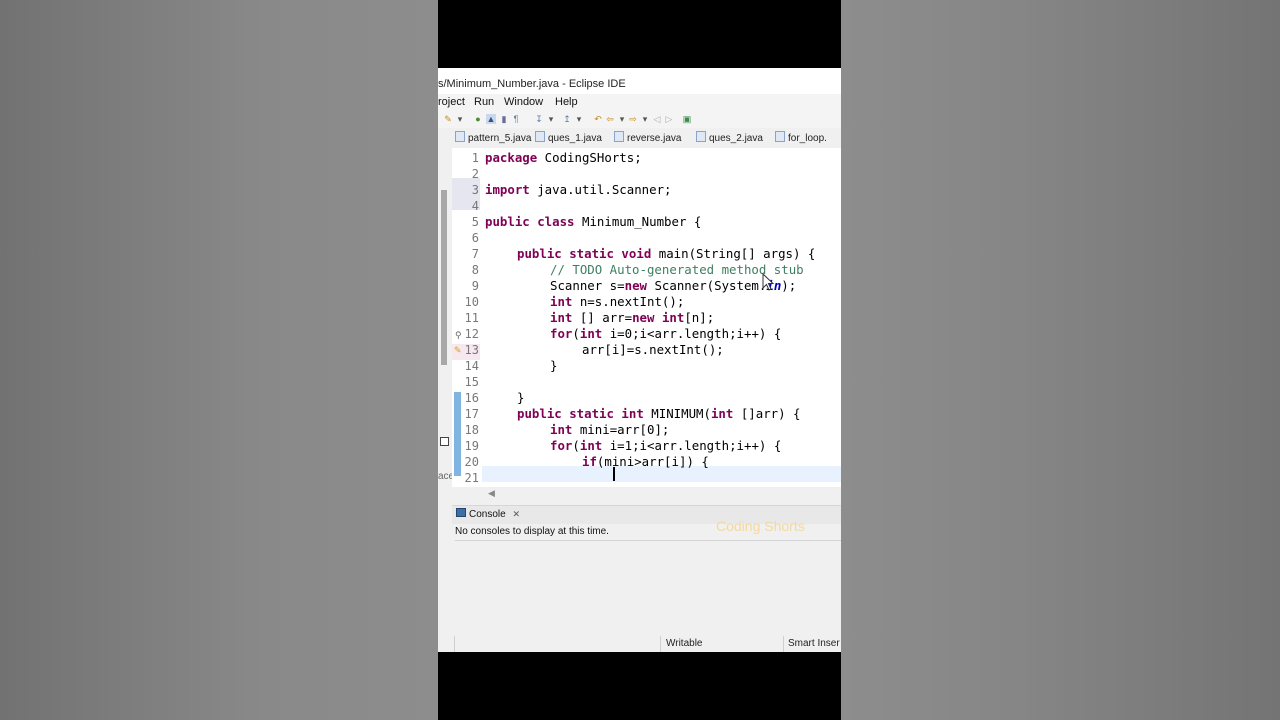 The height and width of the screenshot is (720, 1280). I want to click on mouse-pointer-icon, so click(768, 282).